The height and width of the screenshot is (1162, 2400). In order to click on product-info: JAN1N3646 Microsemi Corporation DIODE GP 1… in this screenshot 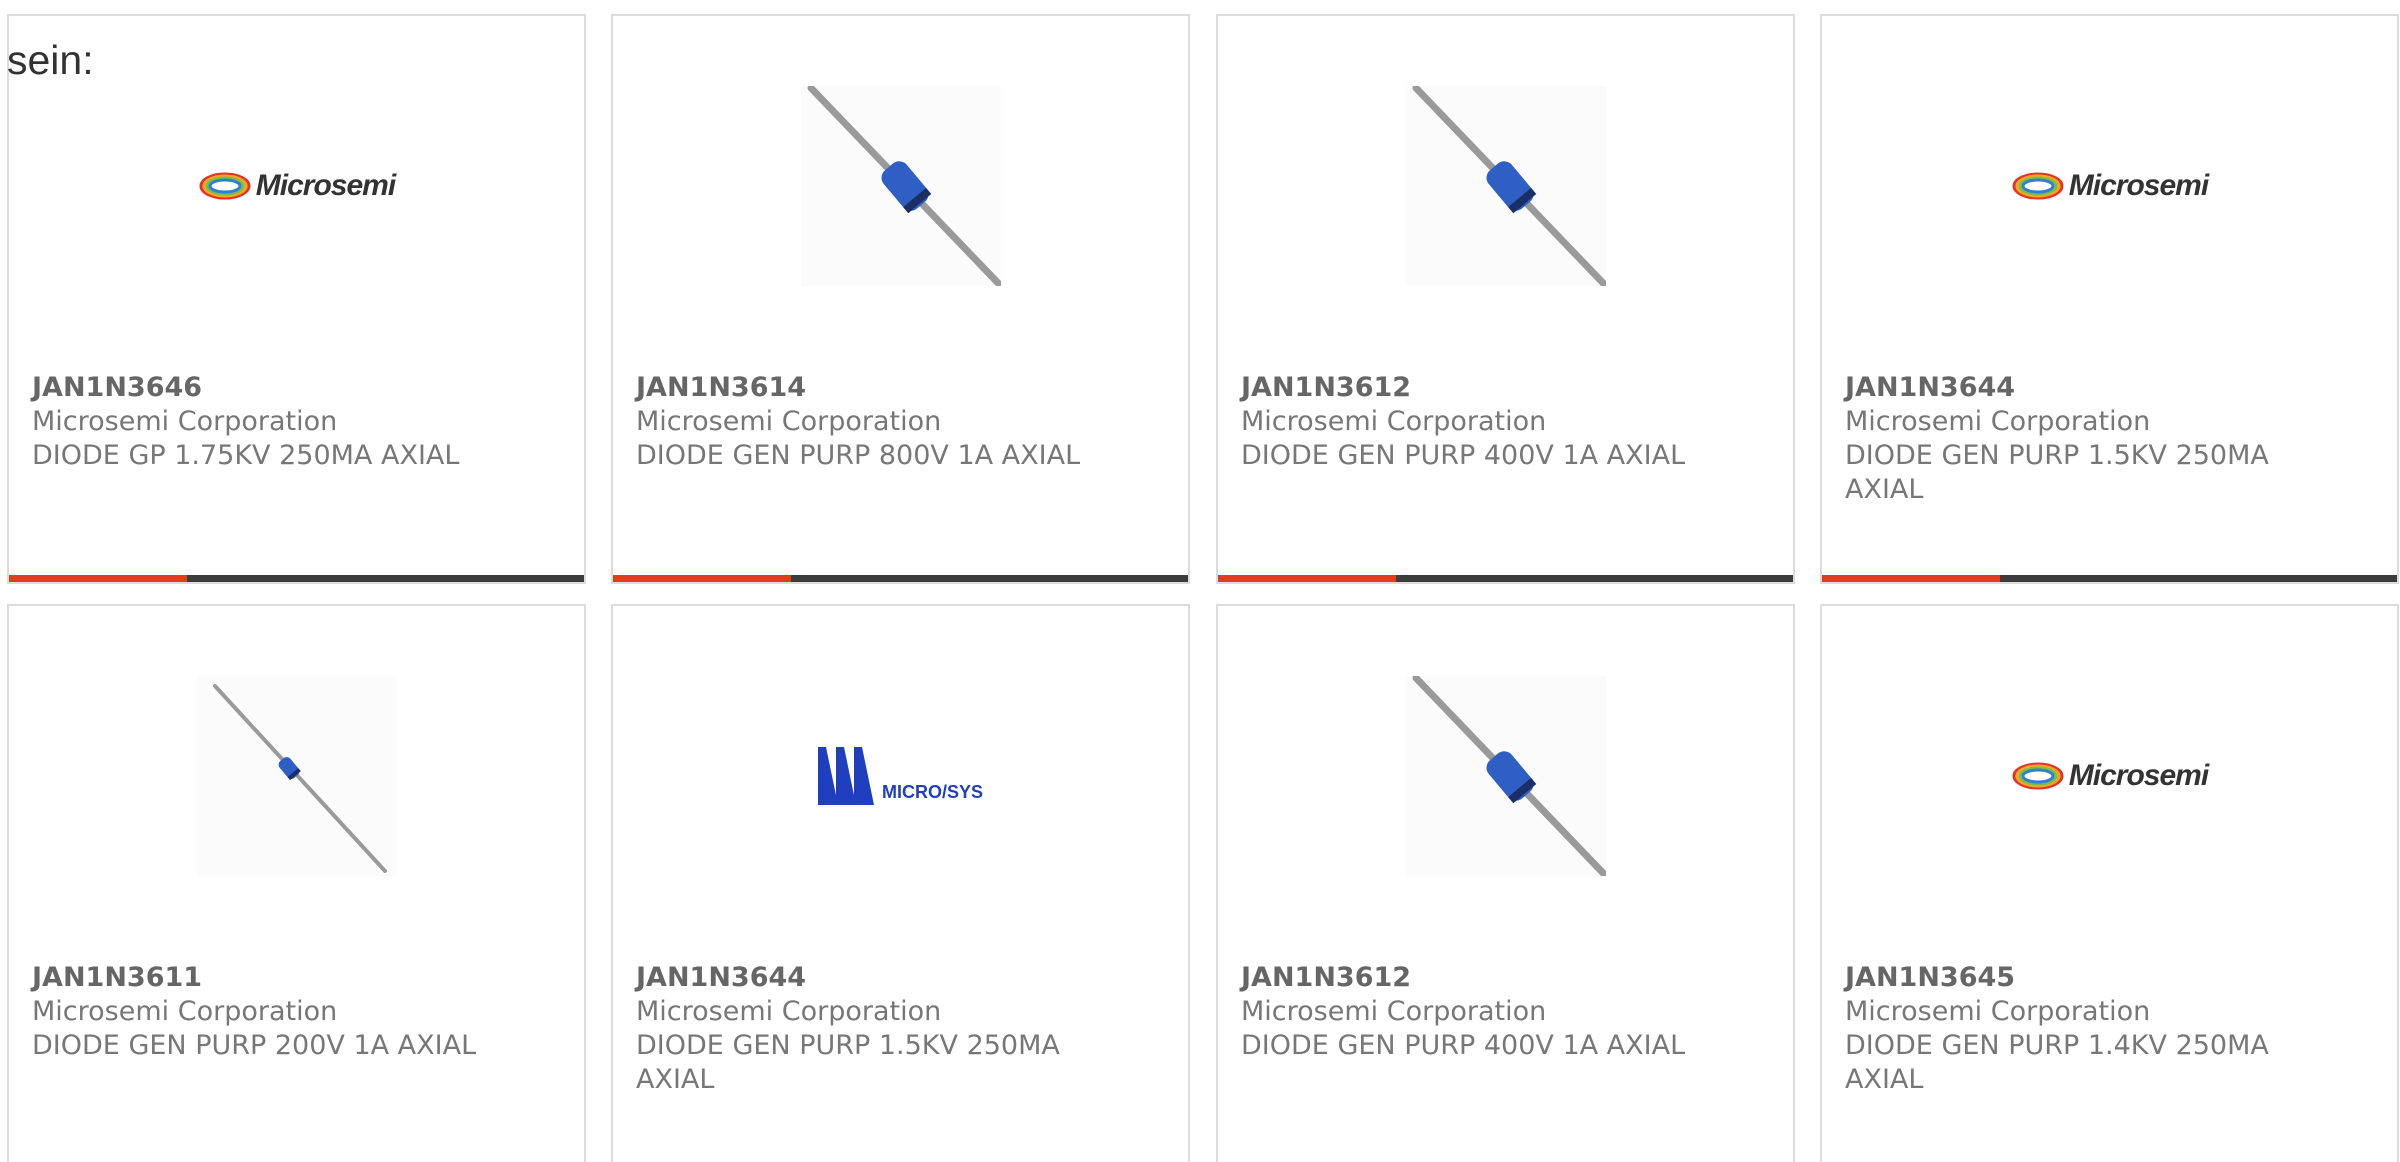, I will do `click(267, 422)`.